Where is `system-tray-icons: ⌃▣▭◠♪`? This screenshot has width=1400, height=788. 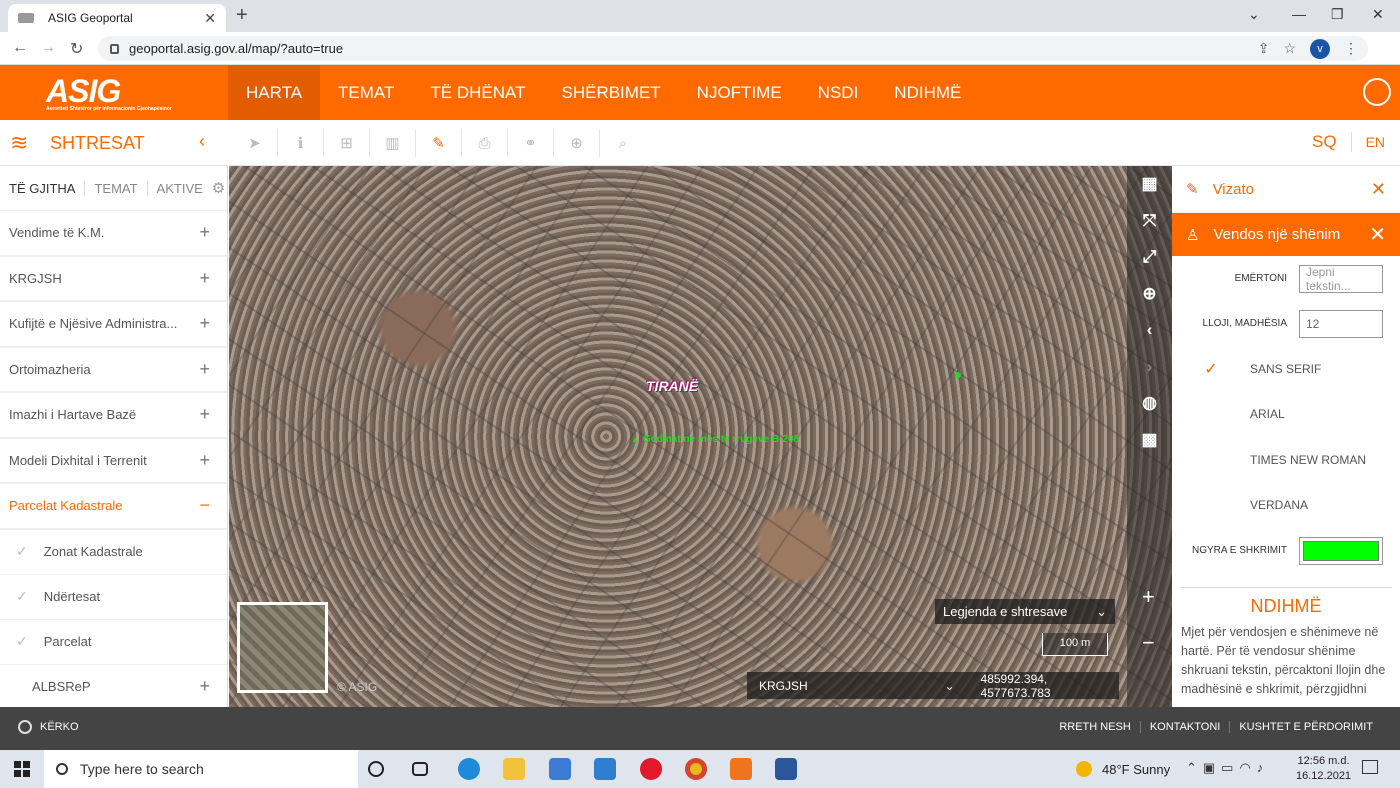
system-tray-icons: ⌃▣▭◠♪ is located at coordinates (1227, 768).